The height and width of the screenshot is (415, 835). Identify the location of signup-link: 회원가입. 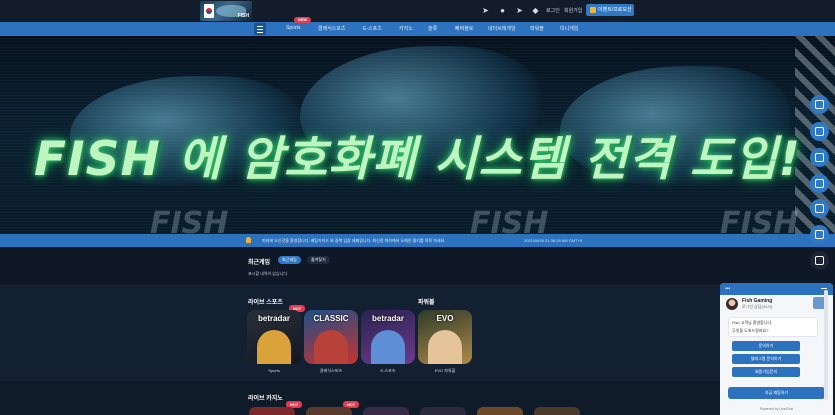
(573, 10).